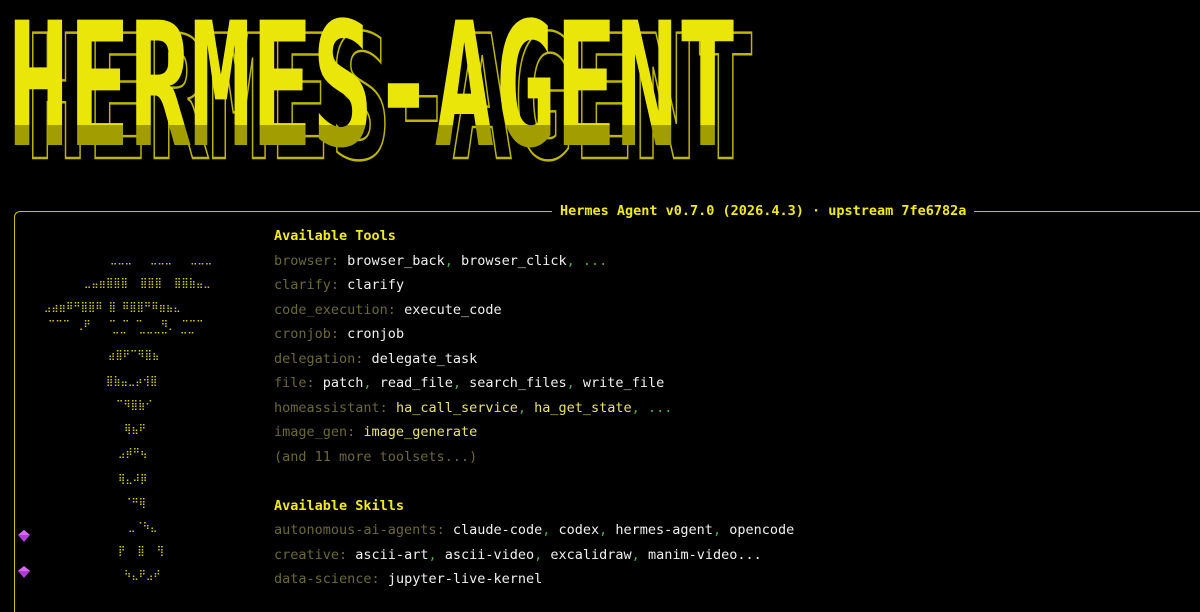 This screenshot has width=1200, height=612. I want to click on category-label: autonomous-ai-agents, so click(355, 530).